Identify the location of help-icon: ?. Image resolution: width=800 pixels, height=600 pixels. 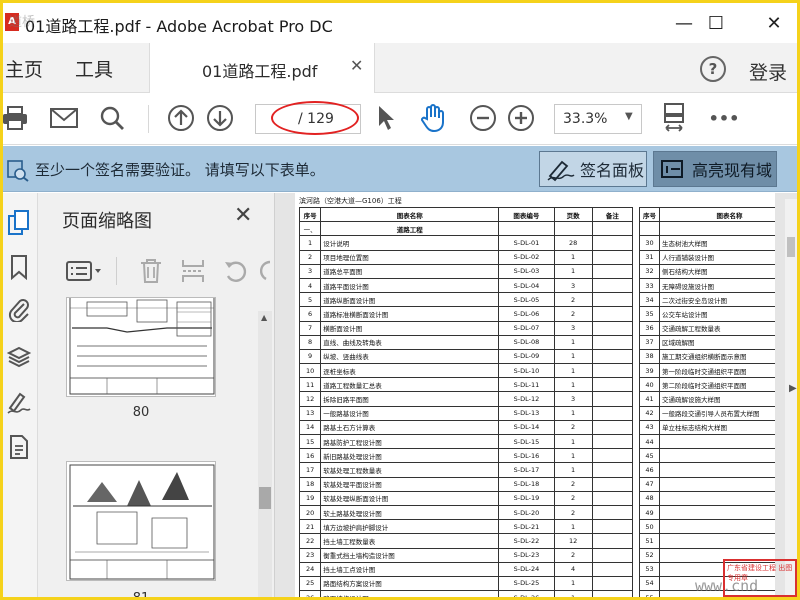
(713, 69).